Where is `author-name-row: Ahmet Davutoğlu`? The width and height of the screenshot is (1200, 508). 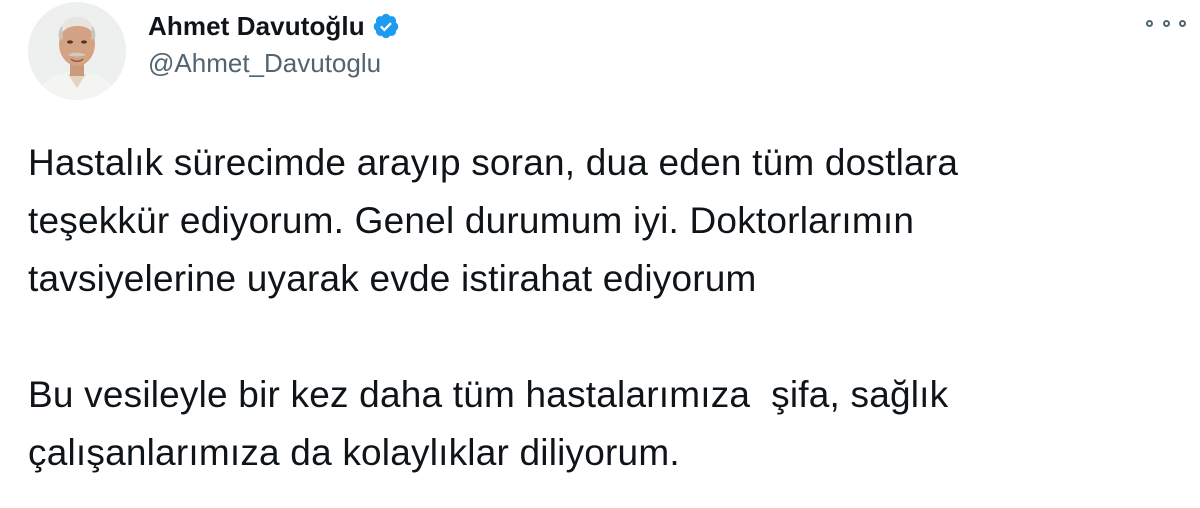
author-name-row: Ahmet Davutoğlu is located at coordinates (274, 26).